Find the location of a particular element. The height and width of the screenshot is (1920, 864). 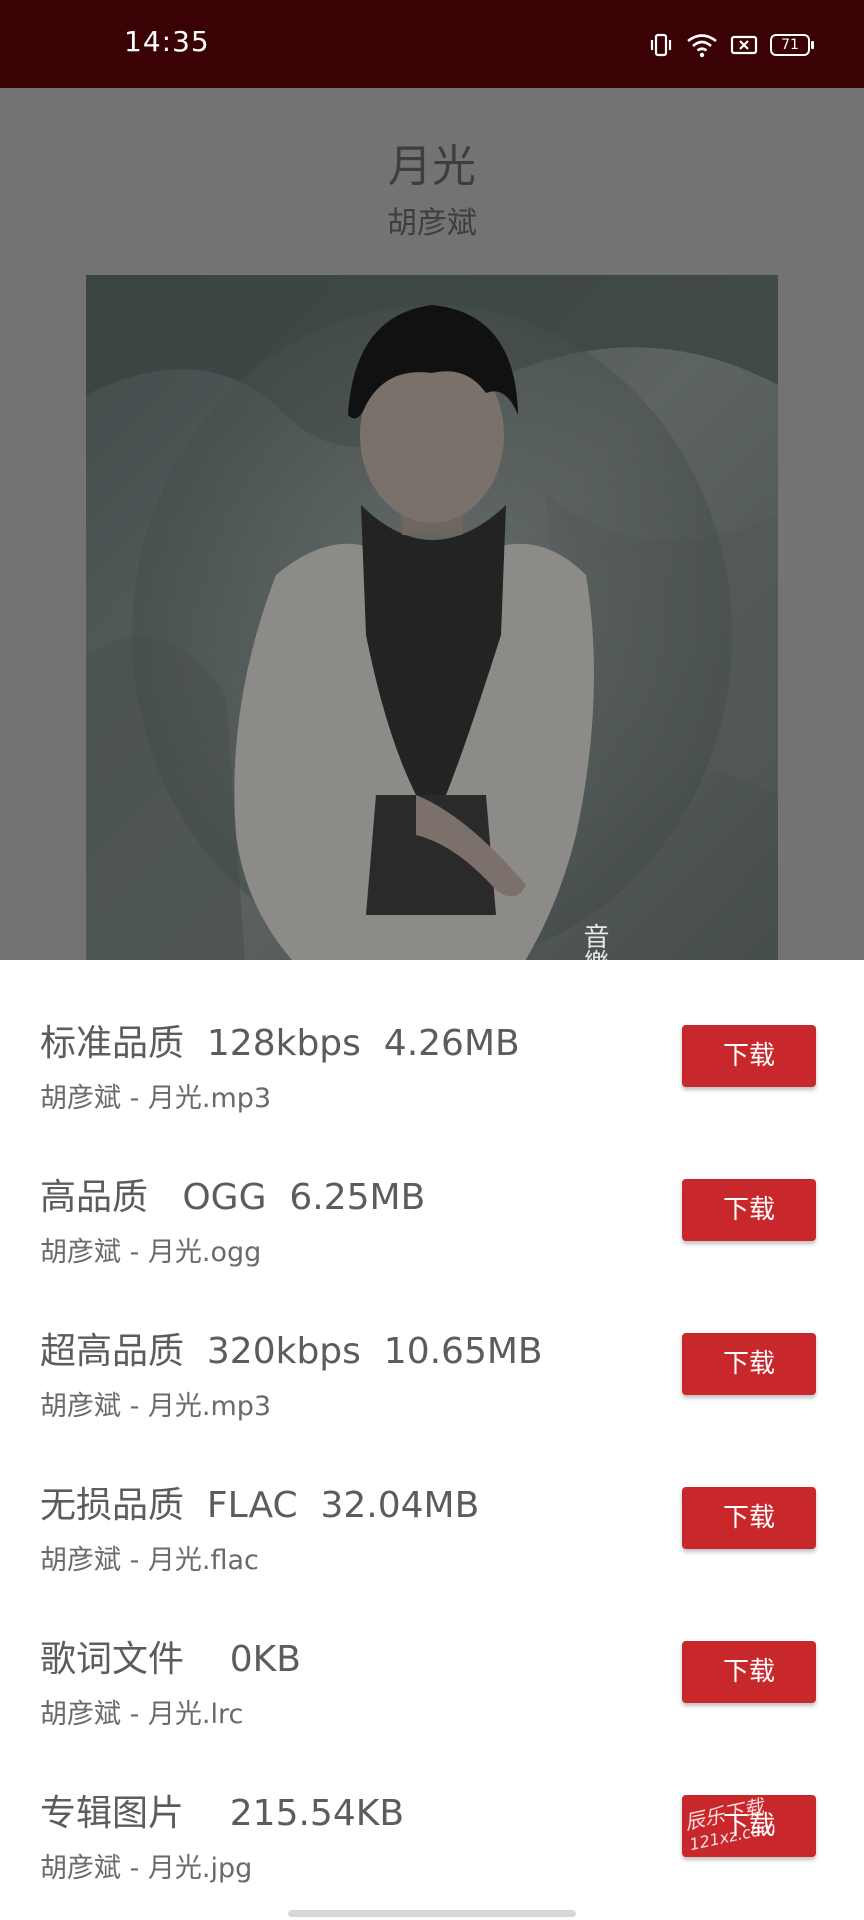

vibrate-icon is located at coordinates (661, 45).